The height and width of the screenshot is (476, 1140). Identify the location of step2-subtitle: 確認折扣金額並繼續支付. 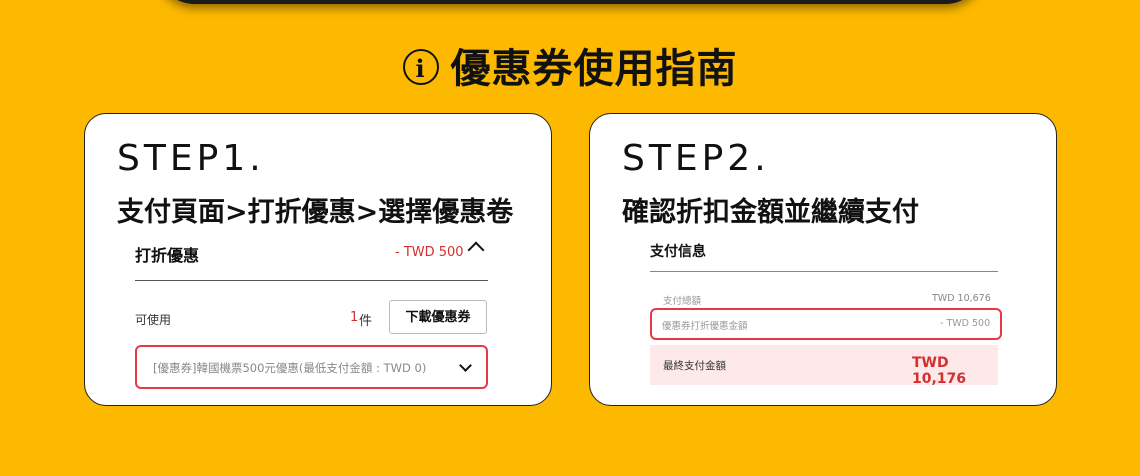
(770, 212).